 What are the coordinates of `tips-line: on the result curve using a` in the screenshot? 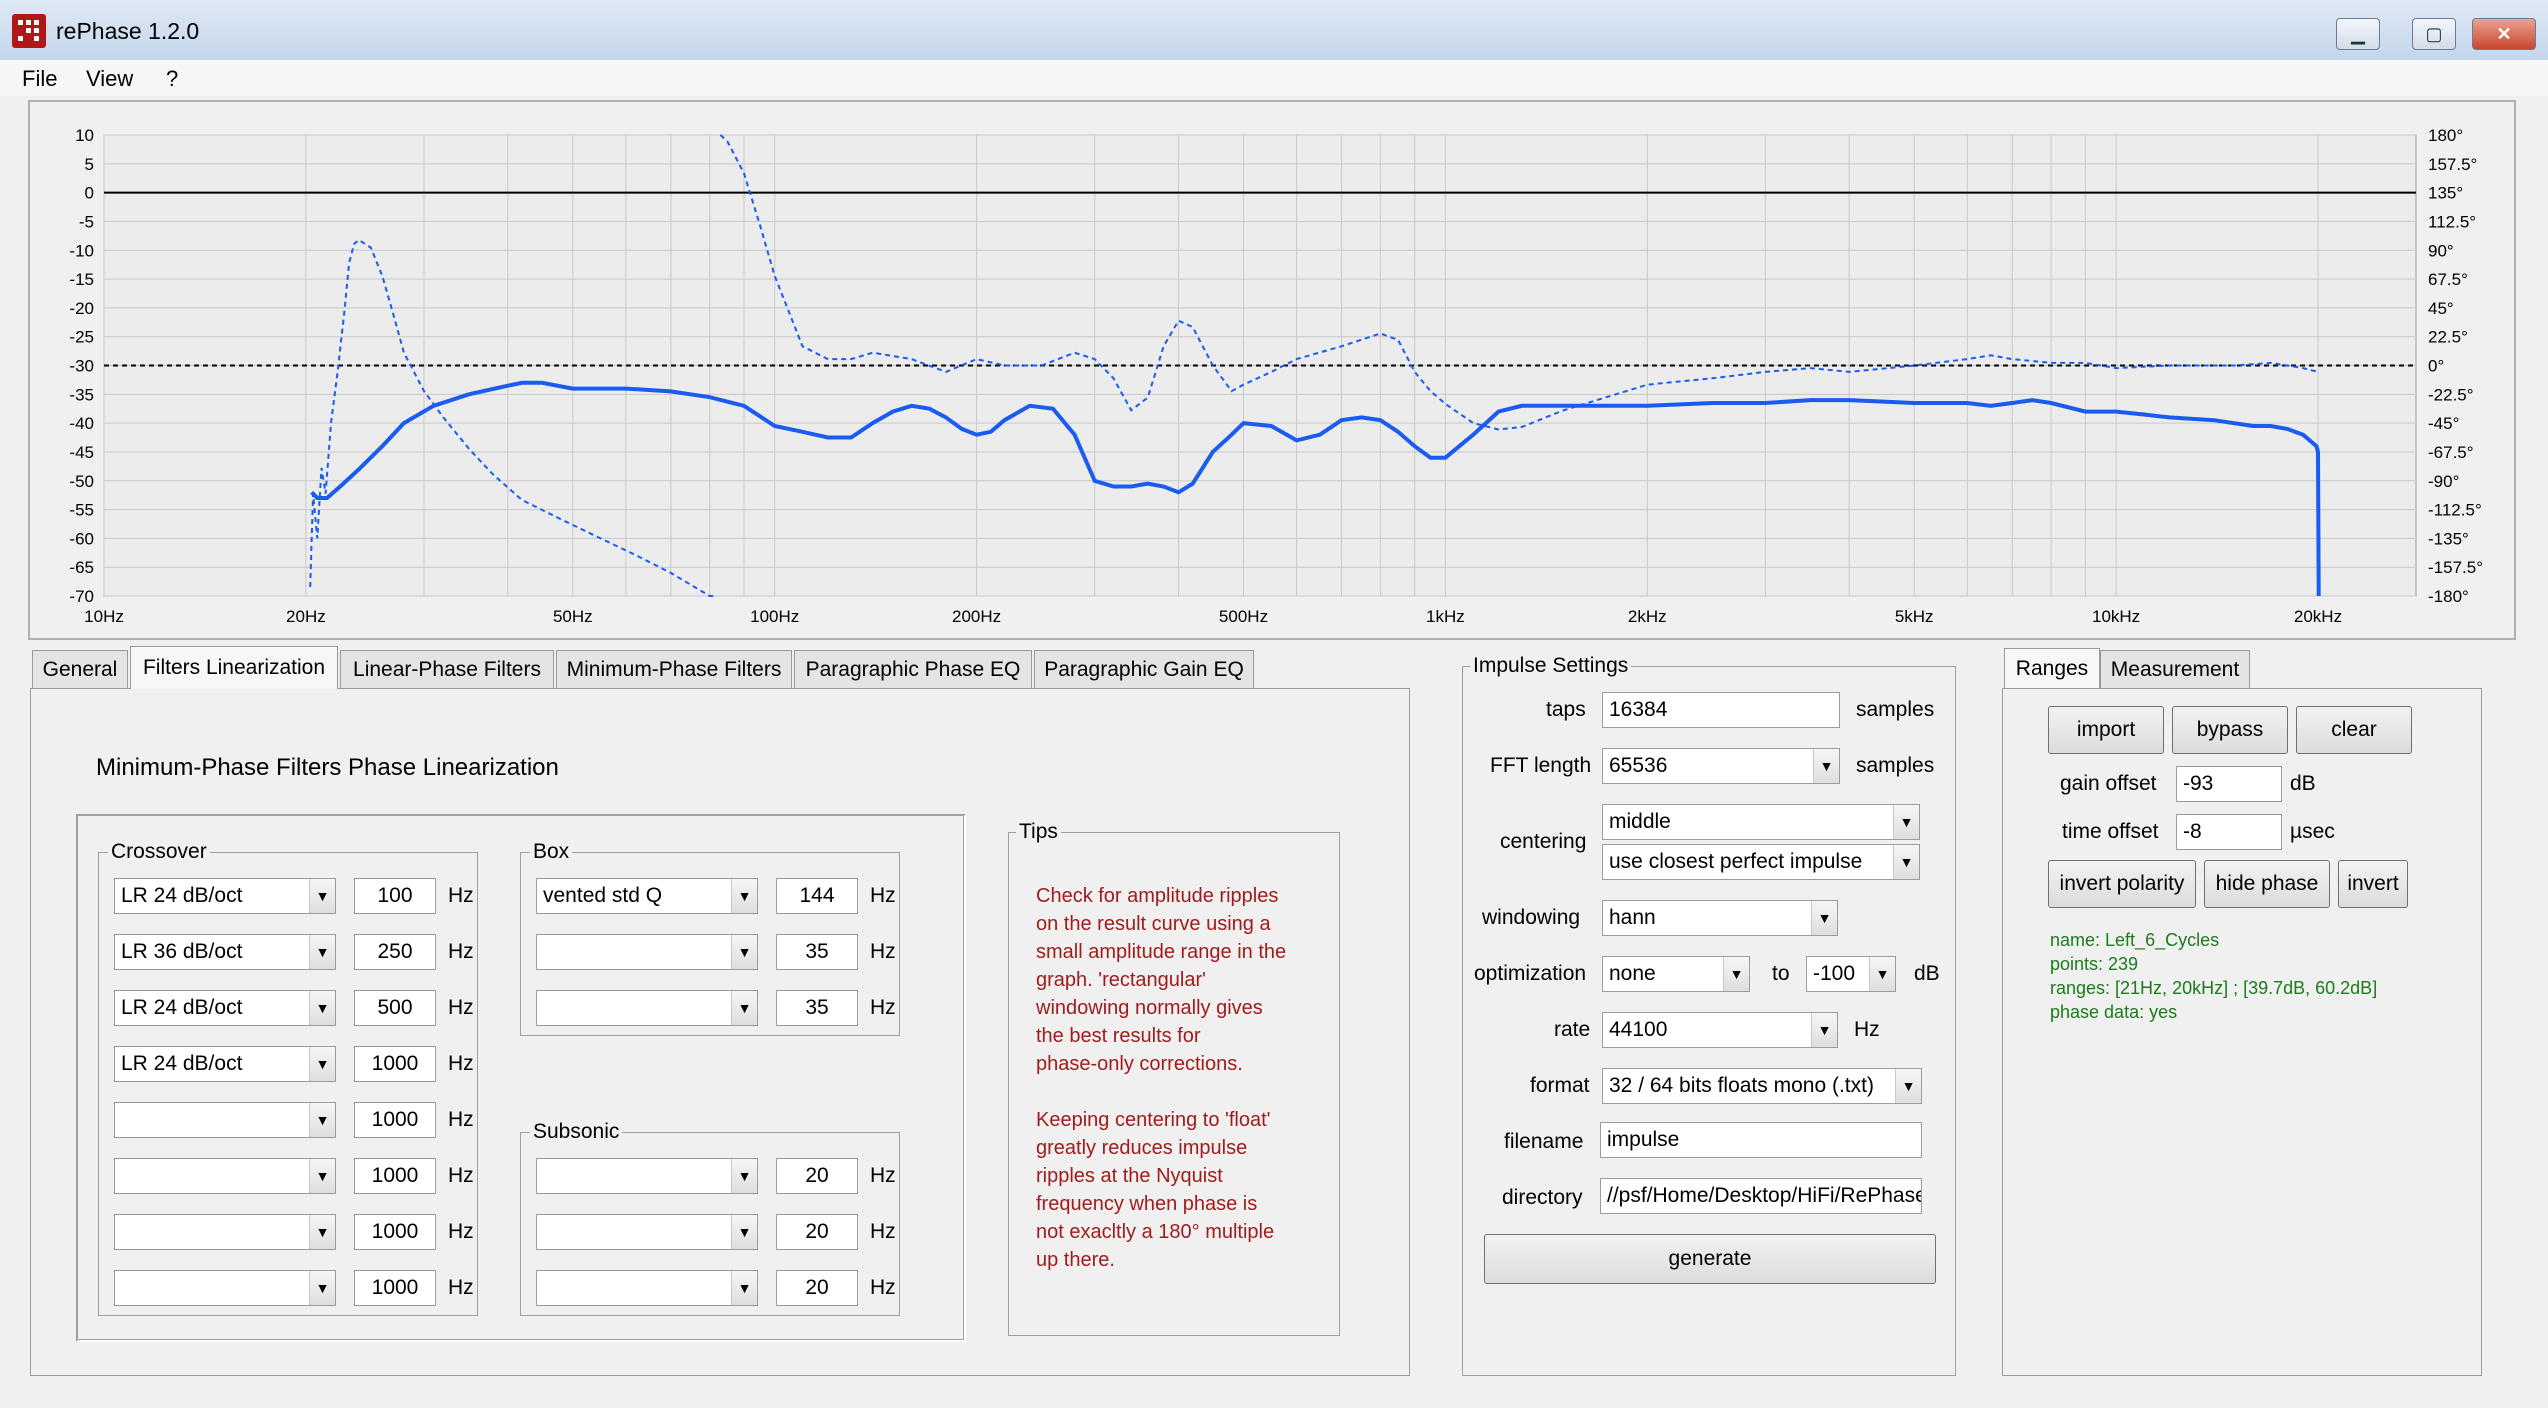 It's located at (1153, 924).